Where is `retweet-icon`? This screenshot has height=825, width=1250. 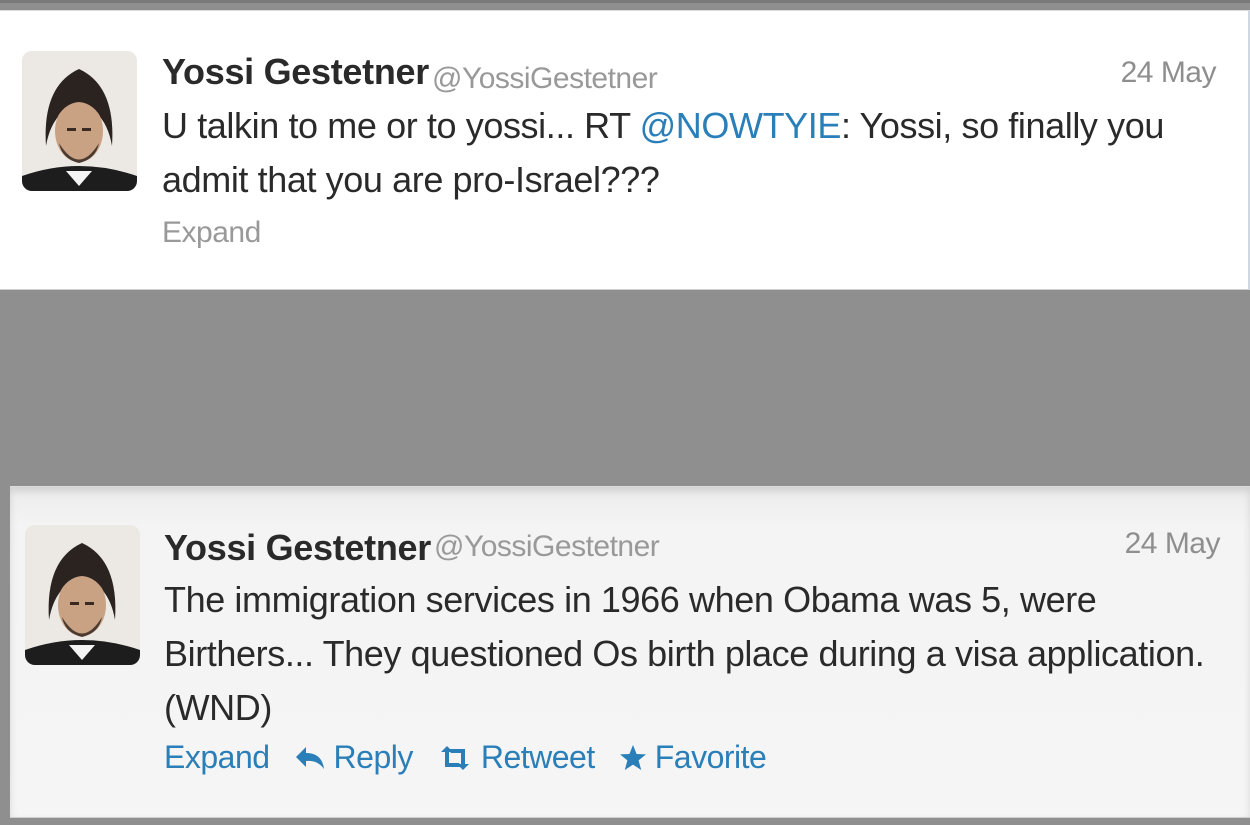 retweet-icon is located at coordinates (454, 757).